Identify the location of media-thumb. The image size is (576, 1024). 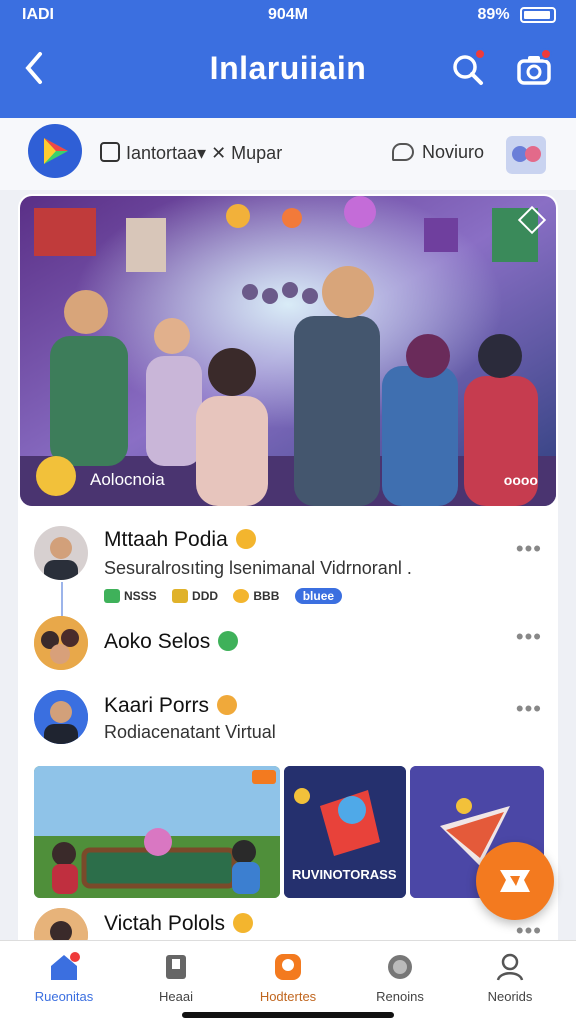
(157, 832).